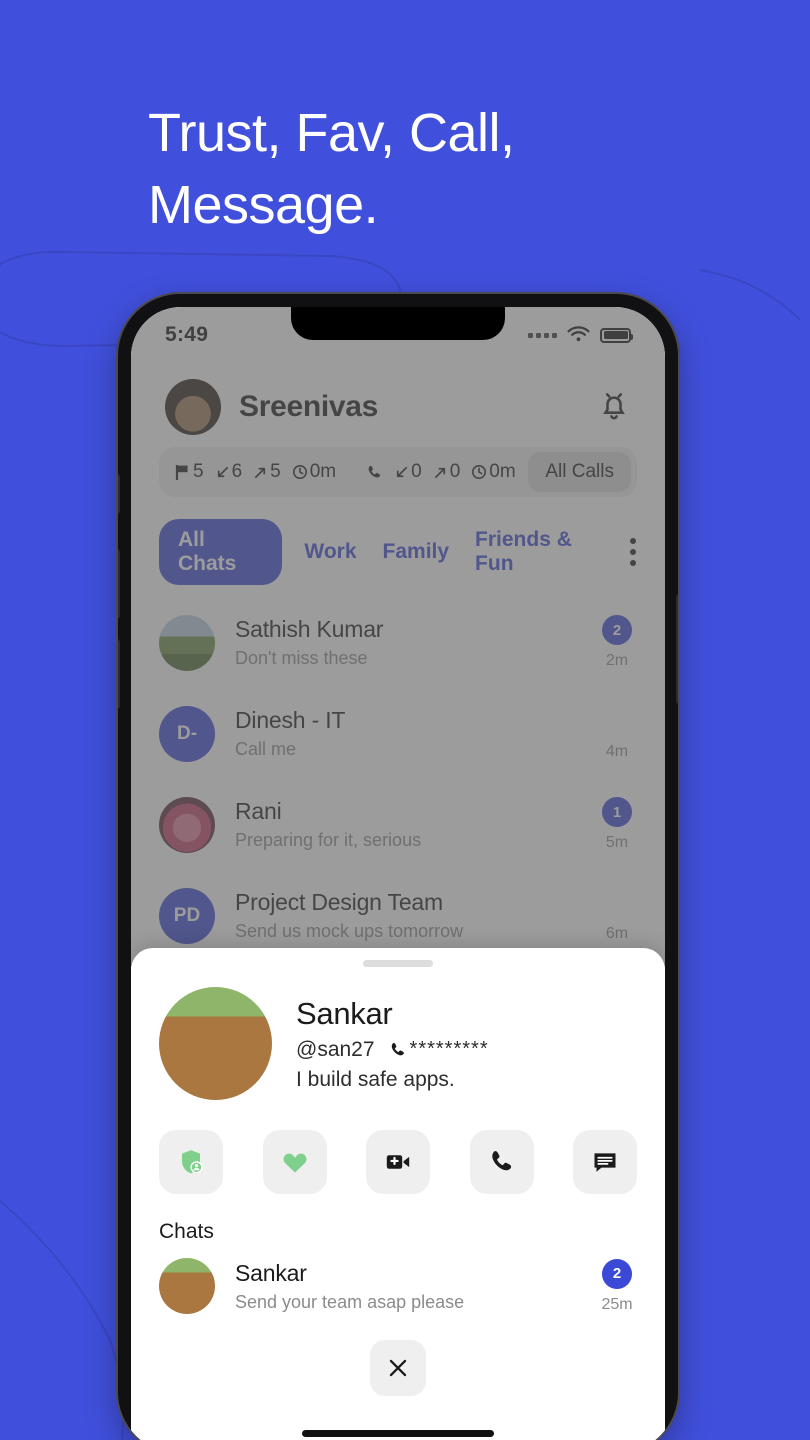 The image size is (810, 1440). I want to click on avatar: D-, so click(187, 733).